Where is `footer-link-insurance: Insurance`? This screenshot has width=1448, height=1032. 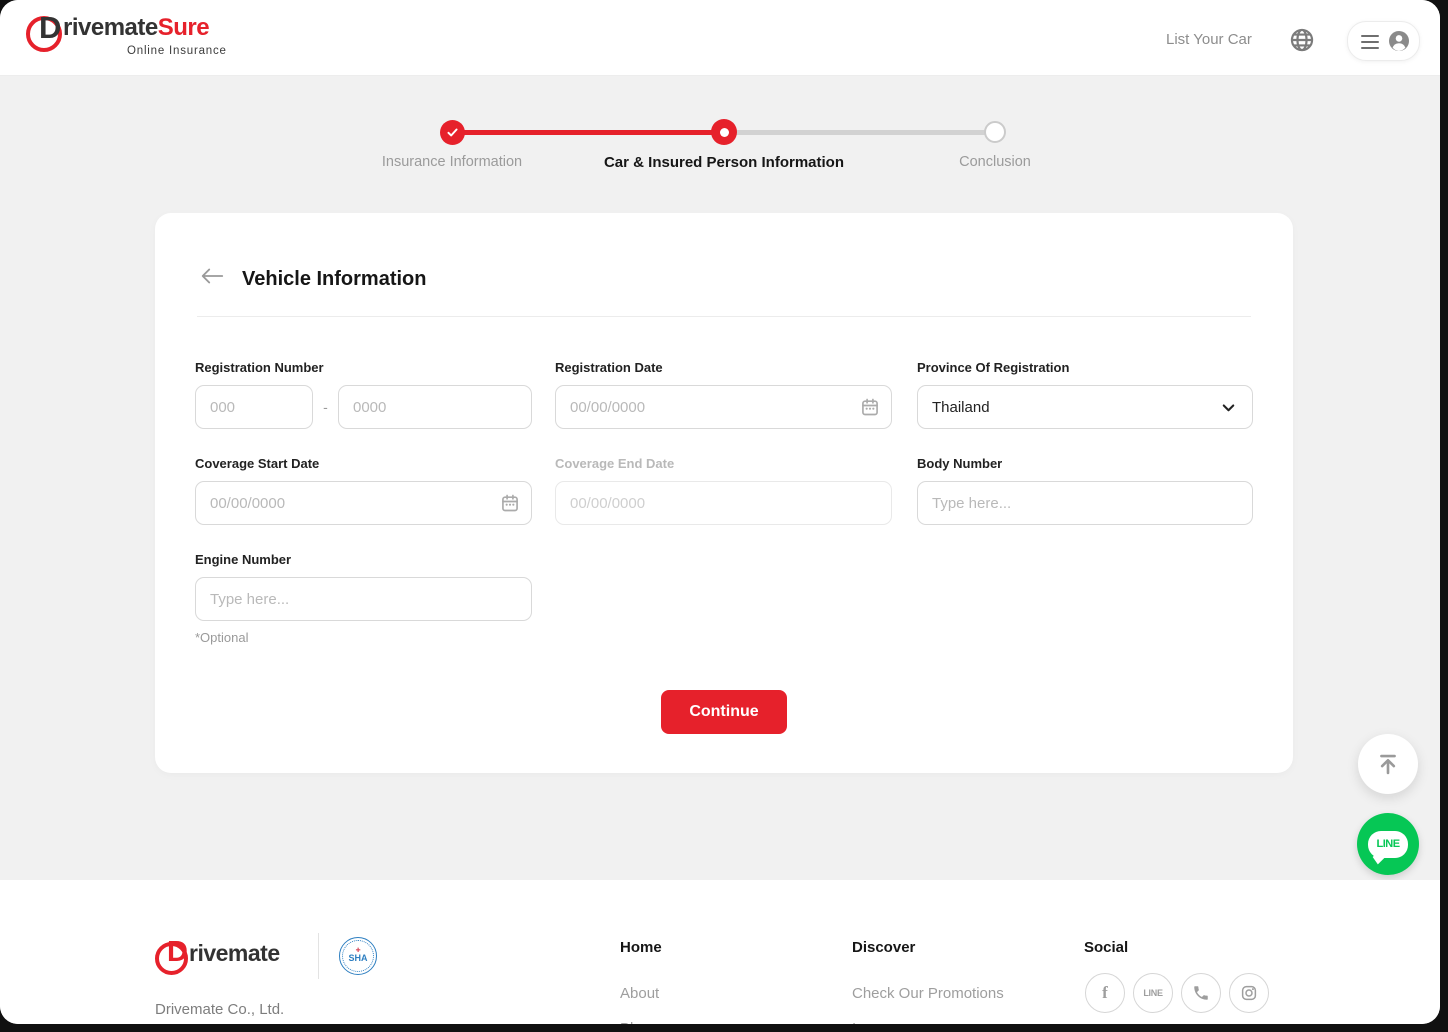
footer-link-insurance: Insurance is located at coordinates (885, 1022).